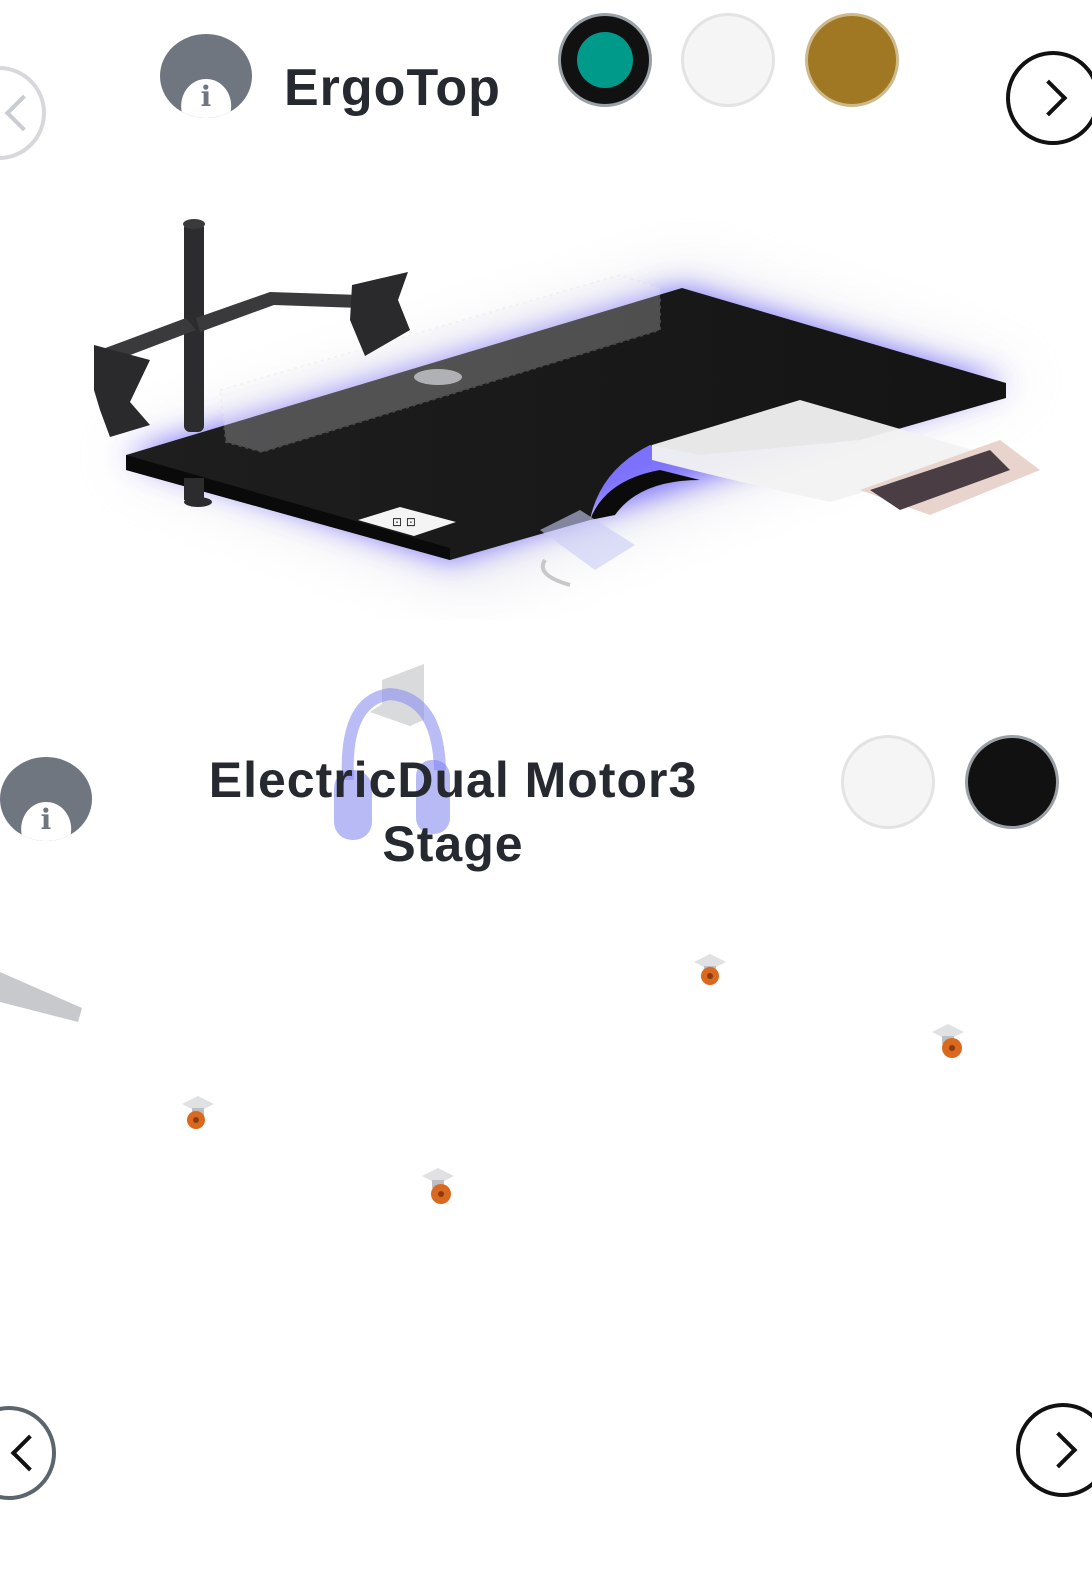 The height and width of the screenshot is (1569, 1092). Describe the element at coordinates (404, 522) in the screenshot. I see `outlet-sockets: ⊡ ⊡` at that location.